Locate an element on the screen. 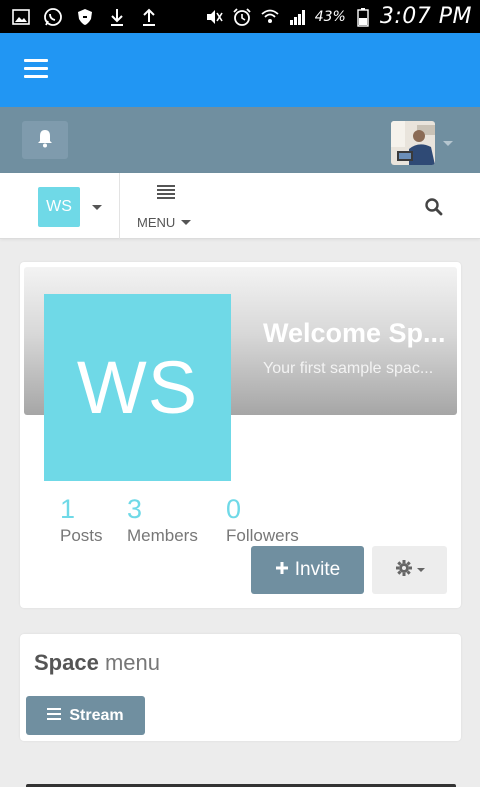 This screenshot has width=480, height=787. mute-icon is located at coordinates (214, 17).